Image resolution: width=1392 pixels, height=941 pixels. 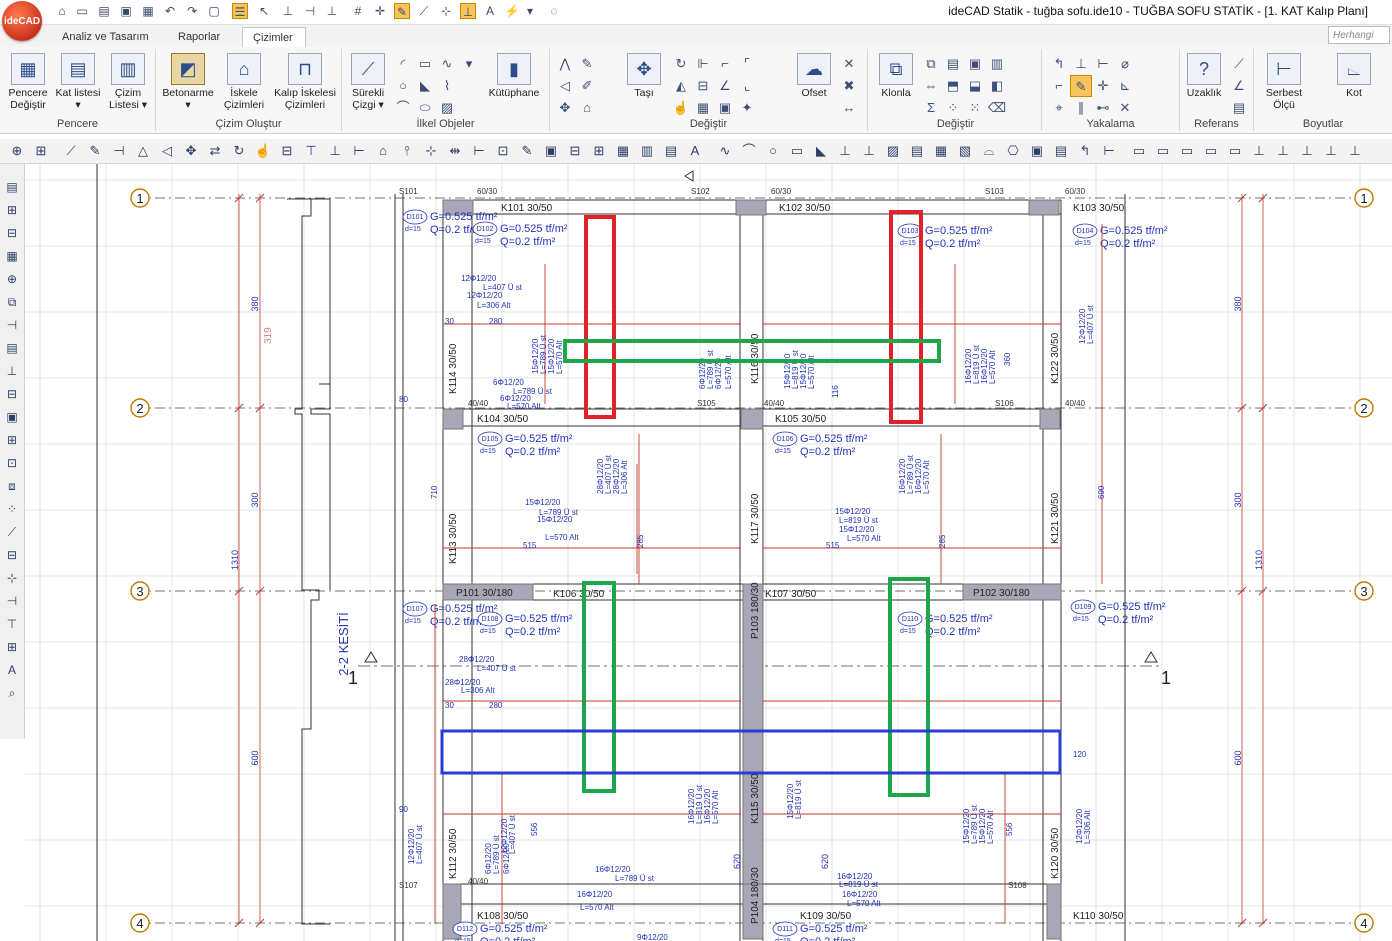 I want to click on left-tool-18-icon: ⊹, so click(x=12, y=578).